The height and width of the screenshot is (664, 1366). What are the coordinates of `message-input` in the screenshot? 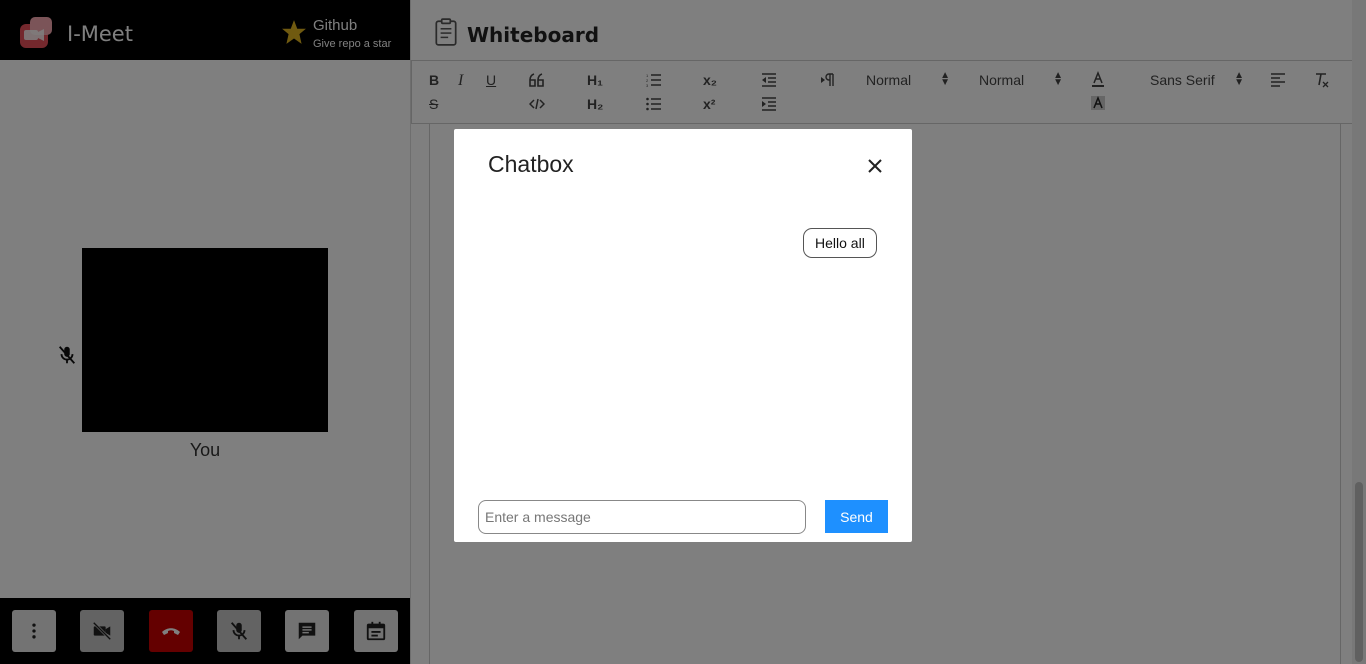 It's located at (642, 517).